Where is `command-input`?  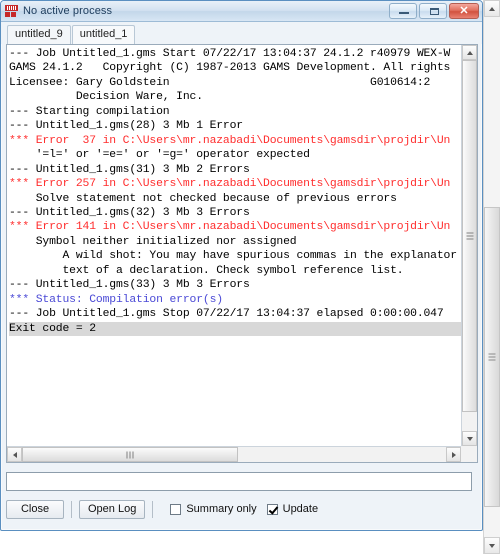 command-input is located at coordinates (239, 481).